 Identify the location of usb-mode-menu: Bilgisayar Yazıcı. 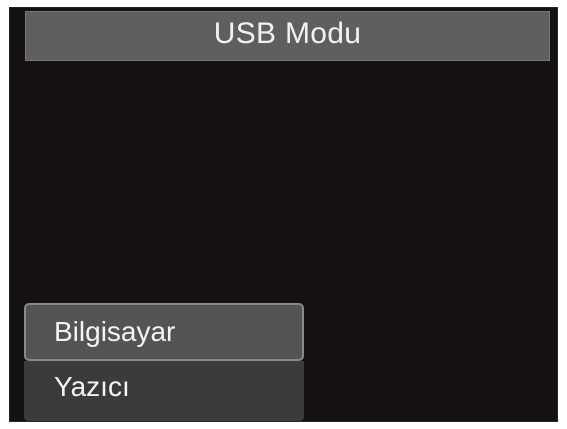
(164, 362).